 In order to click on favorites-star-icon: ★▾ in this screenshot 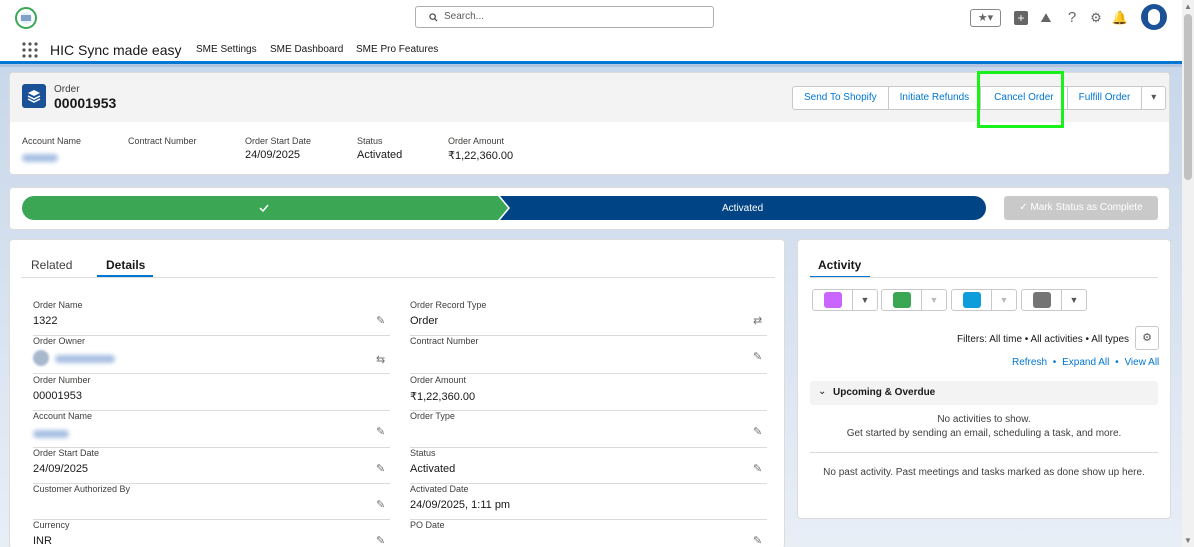, I will do `click(985, 18)`.